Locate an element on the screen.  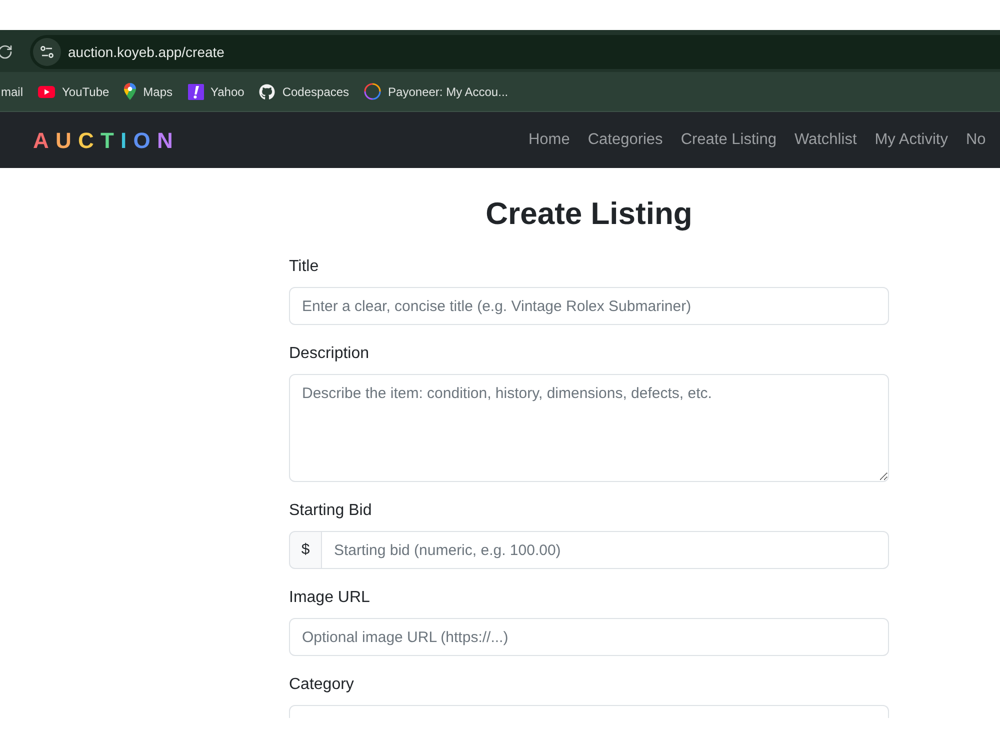
play-icon is located at coordinates (47, 92).